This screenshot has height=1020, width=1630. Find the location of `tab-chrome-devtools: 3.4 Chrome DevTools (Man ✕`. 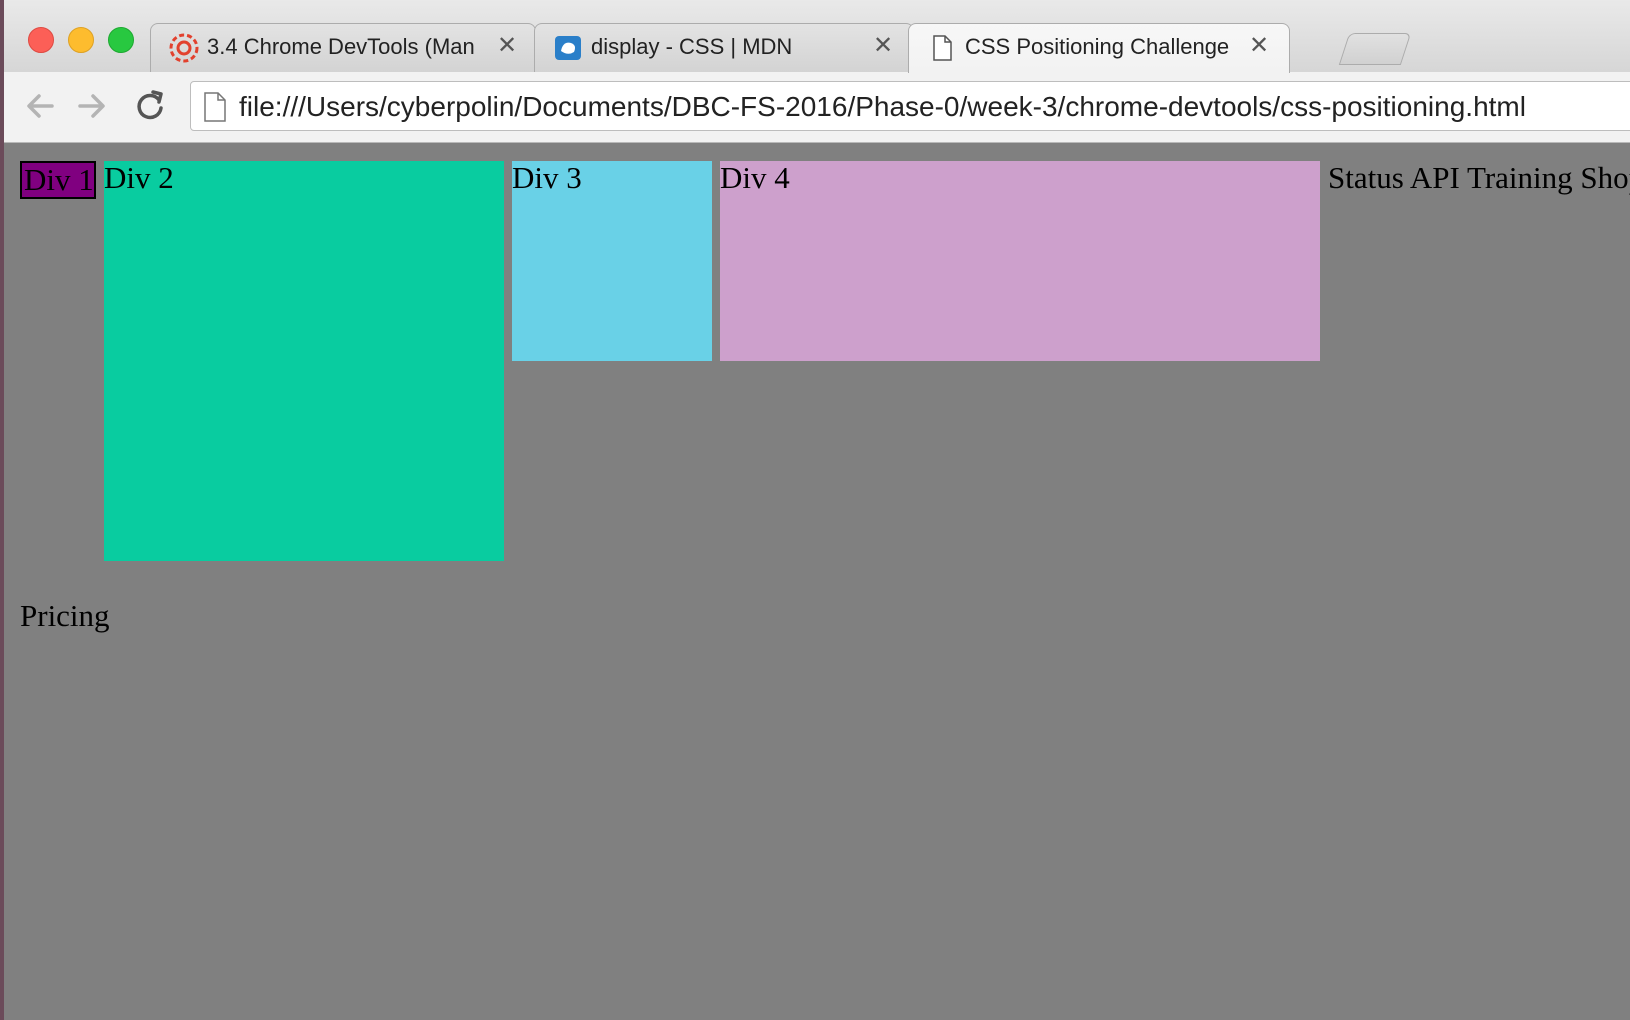

tab-chrome-devtools: 3.4 Chrome DevTools (Man ✕ is located at coordinates (343, 47).